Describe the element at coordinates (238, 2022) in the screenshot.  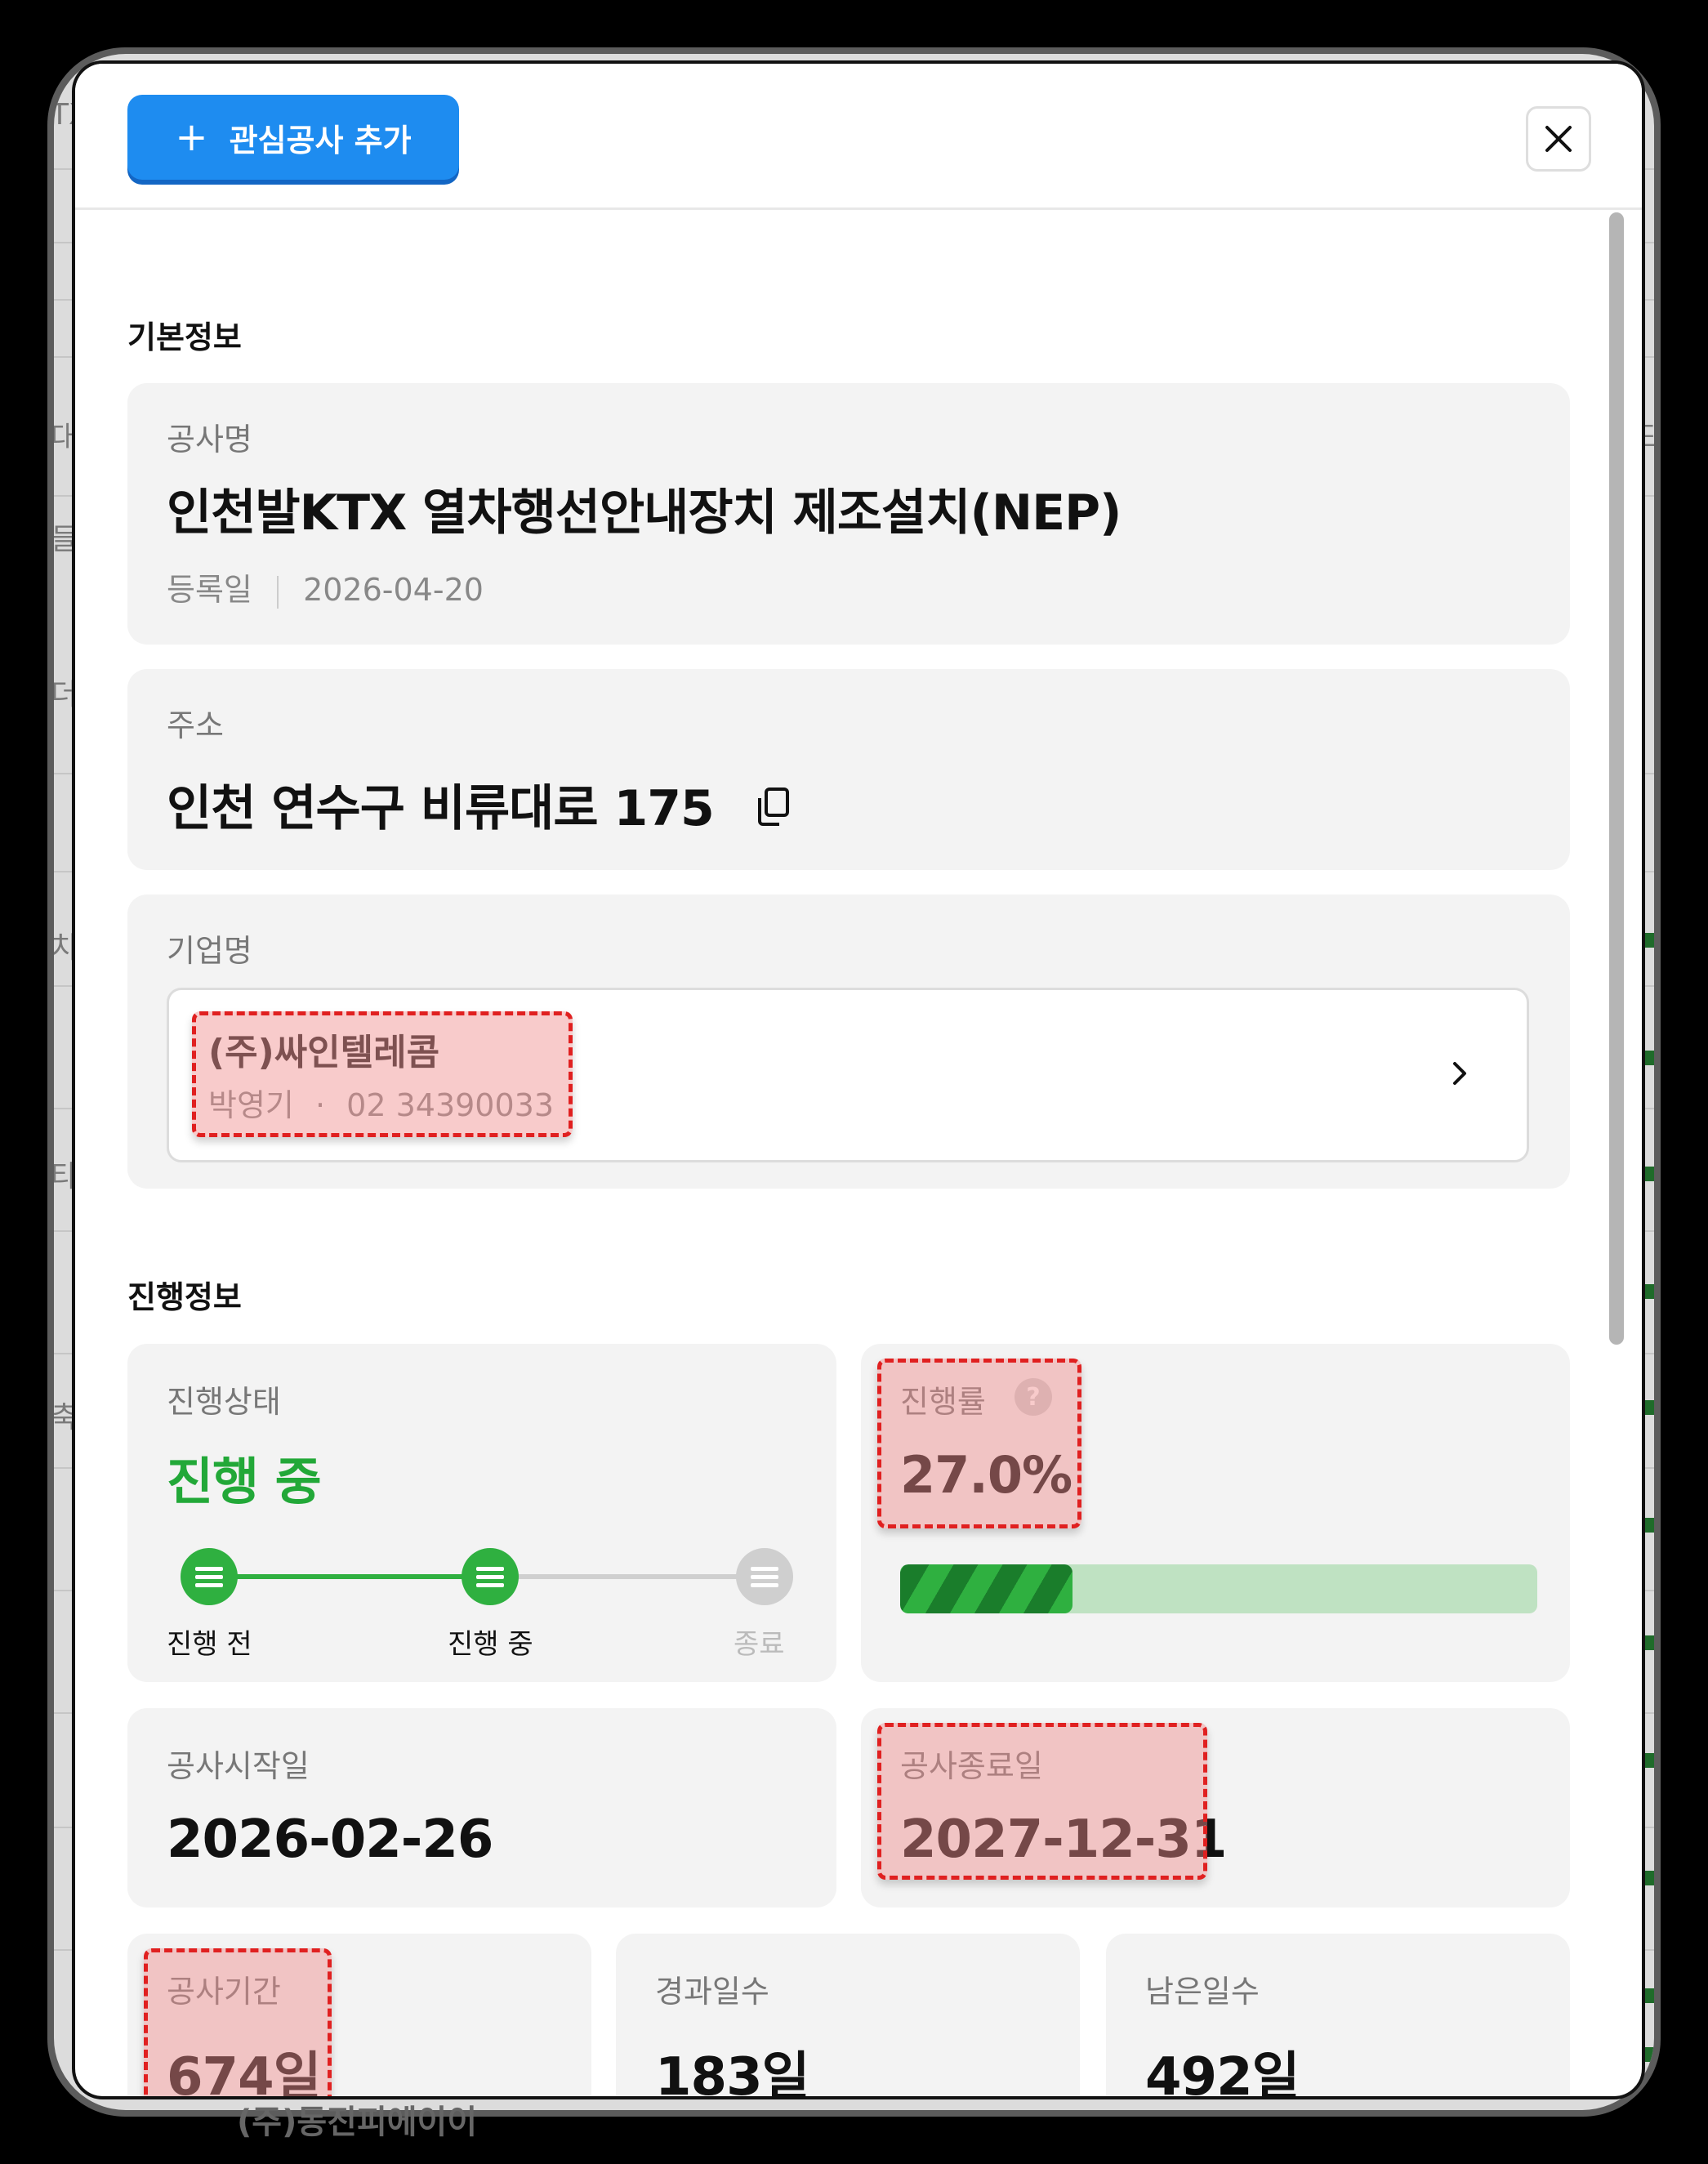
I see `duration-highlight` at that location.